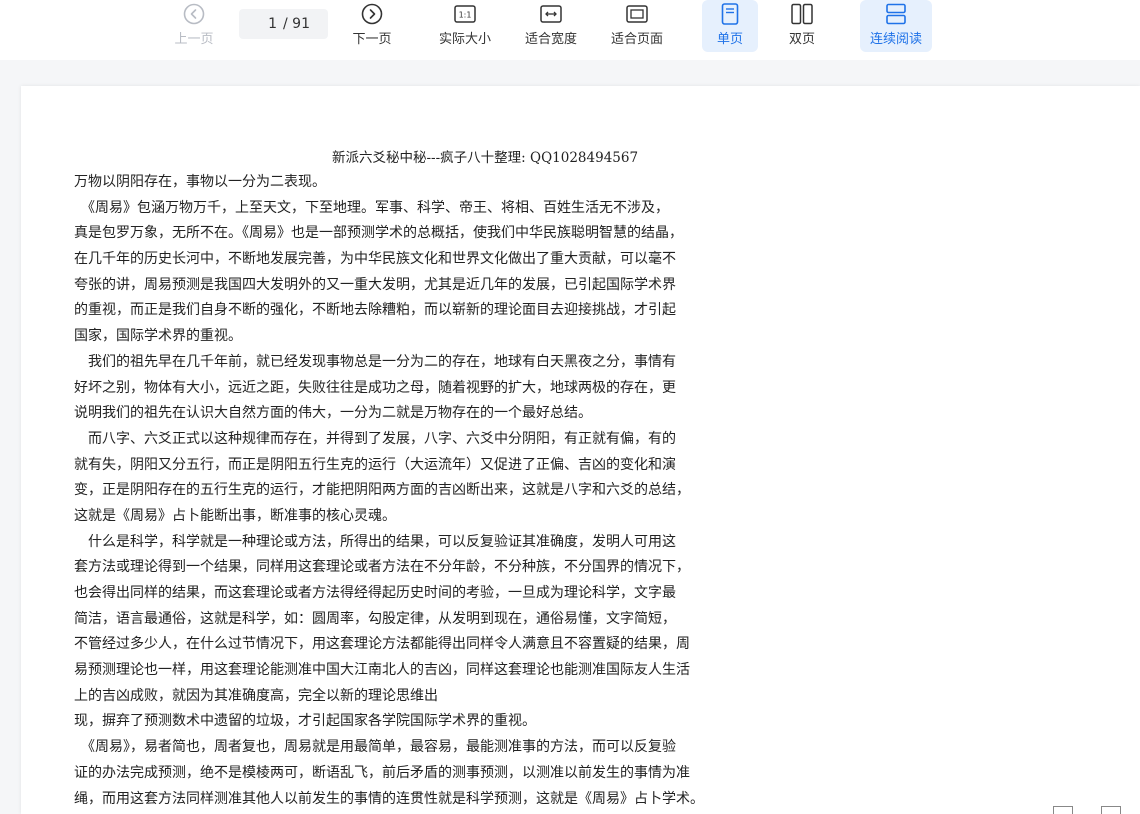 The width and height of the screenshot is (1140, 814). Describe the element at coordinates (896, 14) in the screenshot. I see `continuous-reading-icon` at that location.